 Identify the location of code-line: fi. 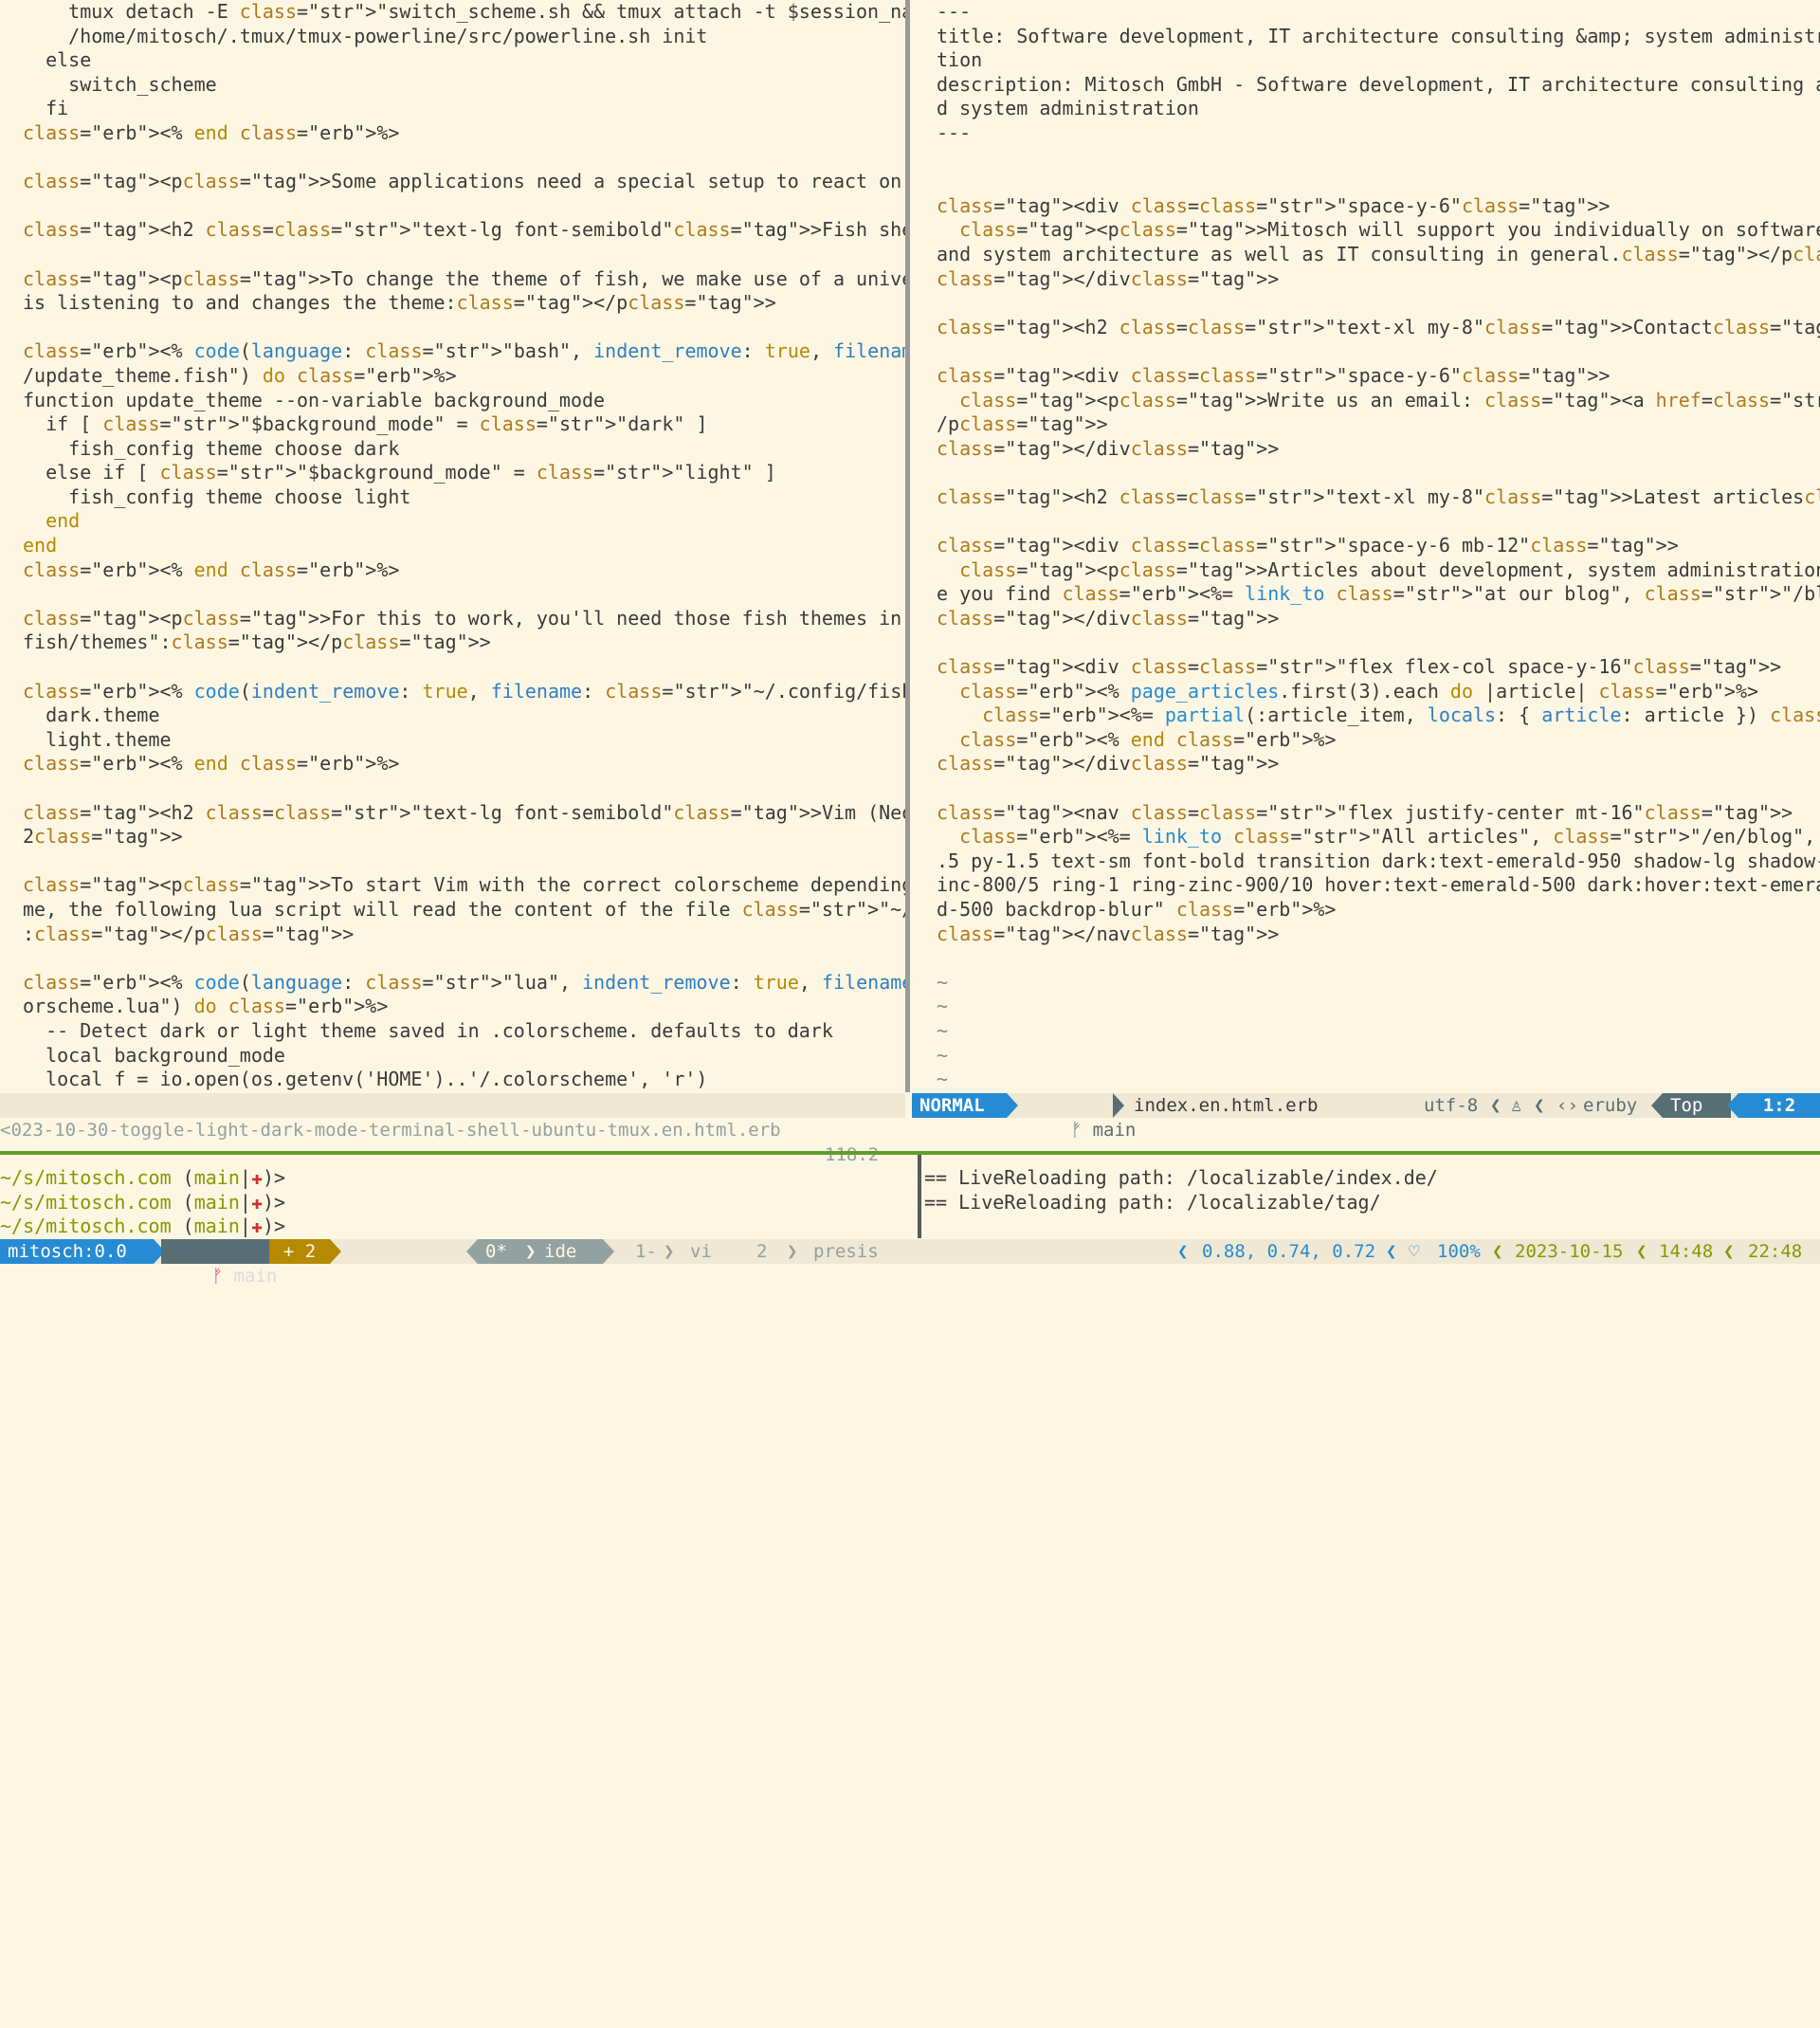
(464, 109).